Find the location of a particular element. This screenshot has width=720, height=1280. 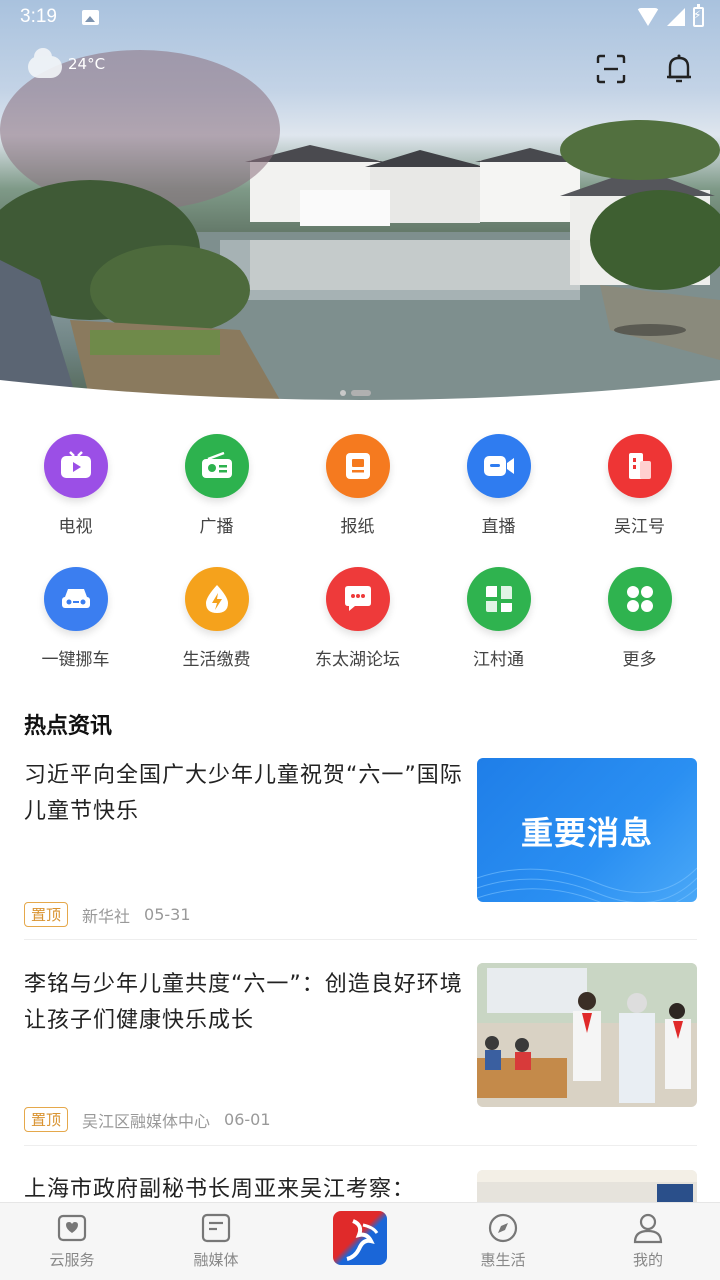

news-title: 李铭与少年儿童共度“六一”：创造良好环境让孩子们健康快乐成长 is located at coordinates (243, 1002).